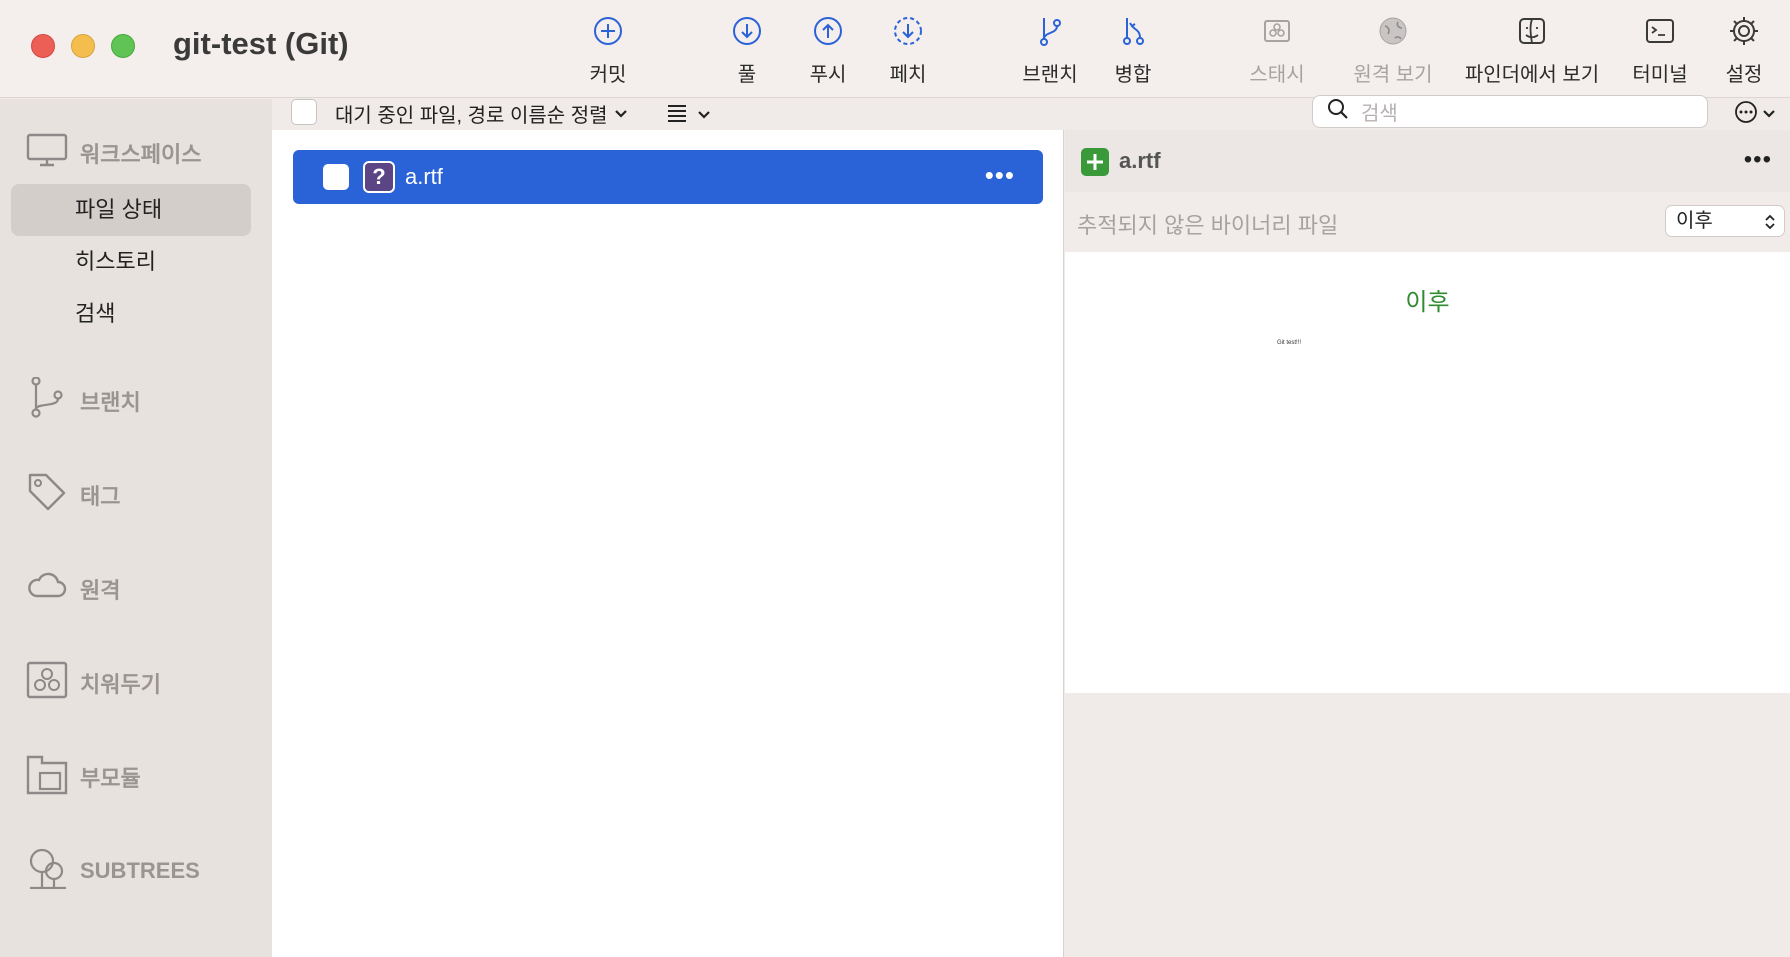  Describe the element at coordinates (689, 115) in the screenshot. I see `view-mode-dropdown` at that location.